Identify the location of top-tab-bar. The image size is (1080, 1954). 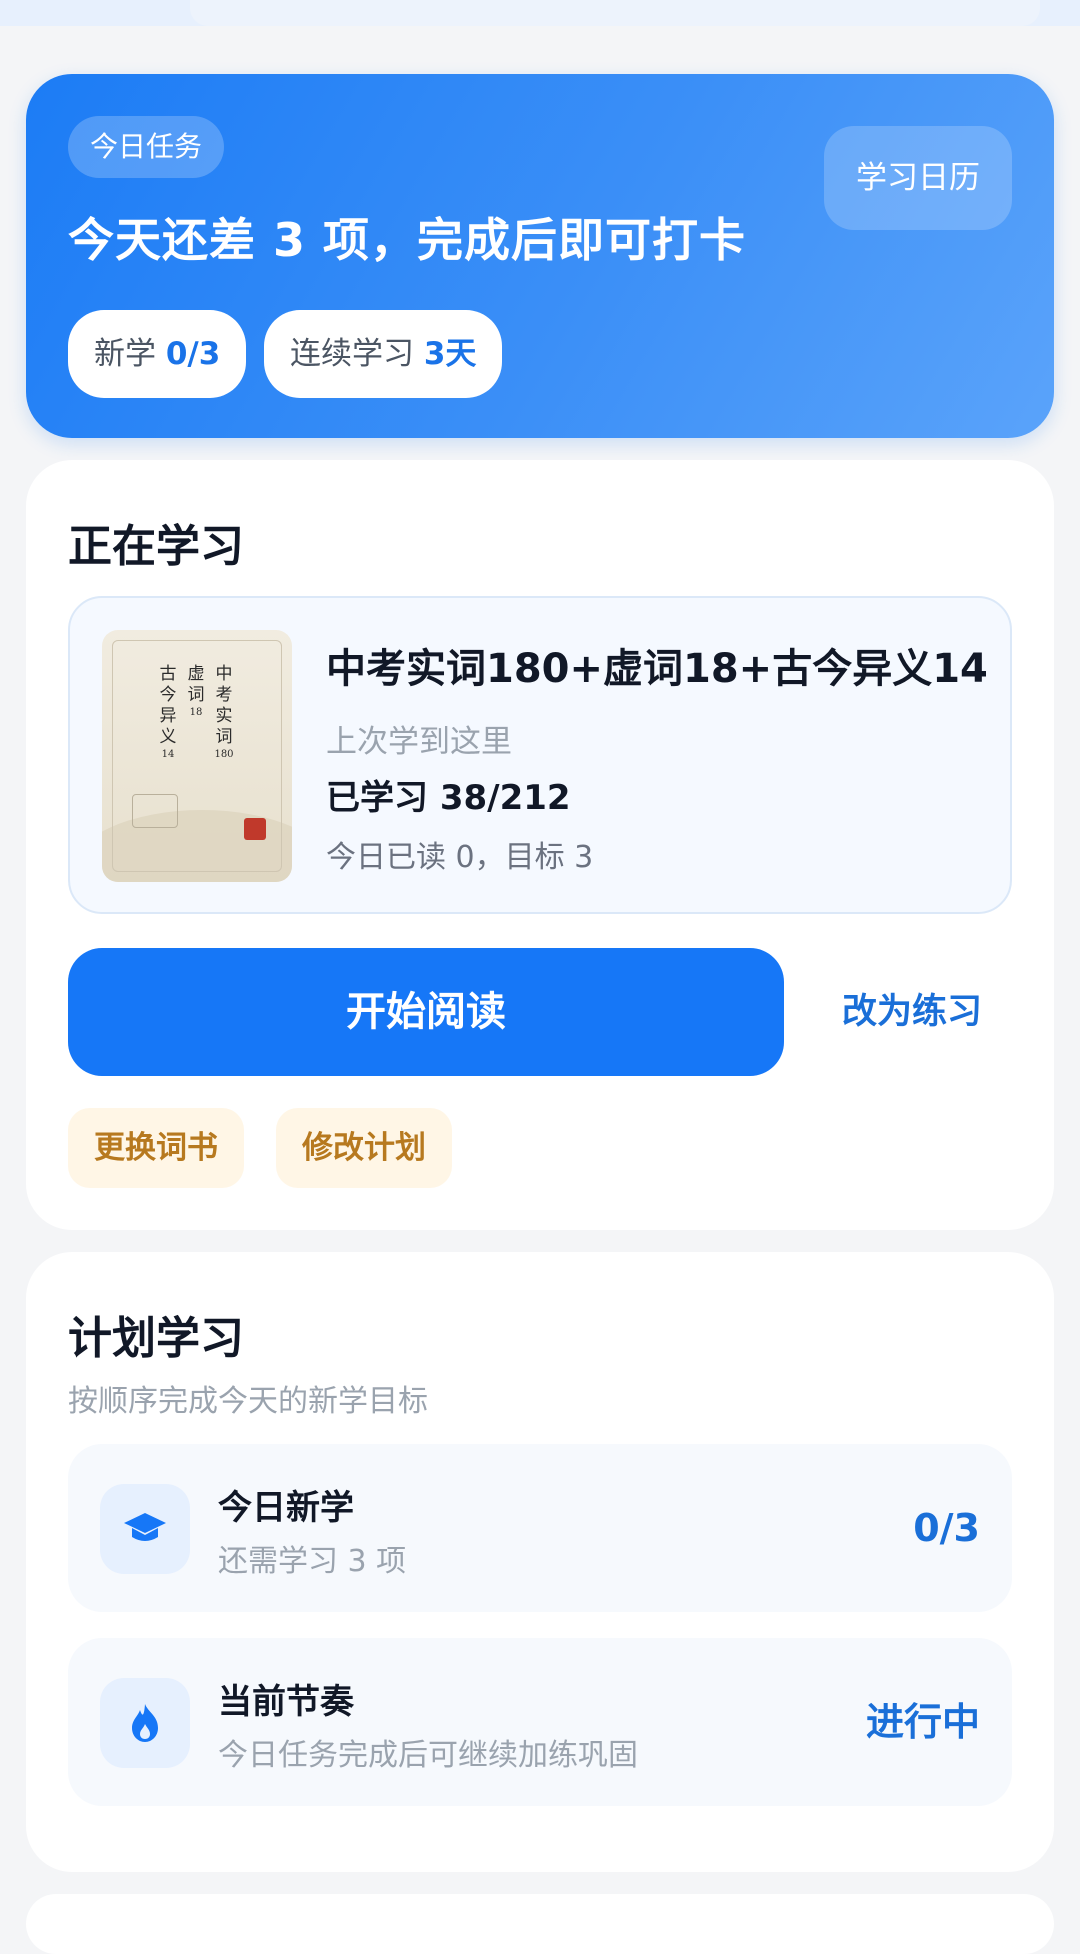
(615, 13).